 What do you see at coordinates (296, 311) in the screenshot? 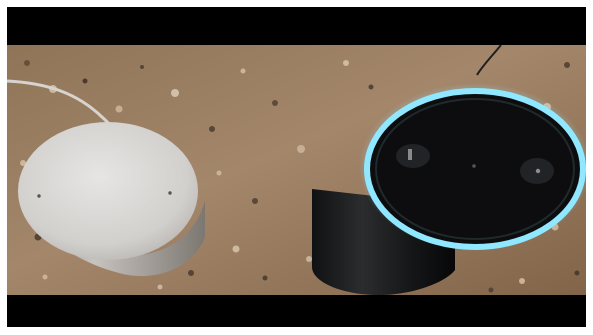
I see `letterbox-bottom` at bounding box center [296, 311].